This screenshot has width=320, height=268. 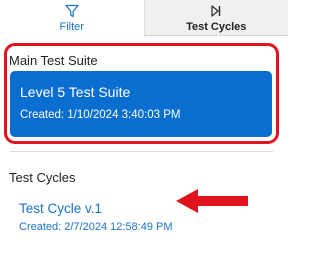 I want to click on filter-icon, so click(x=72, y=11).